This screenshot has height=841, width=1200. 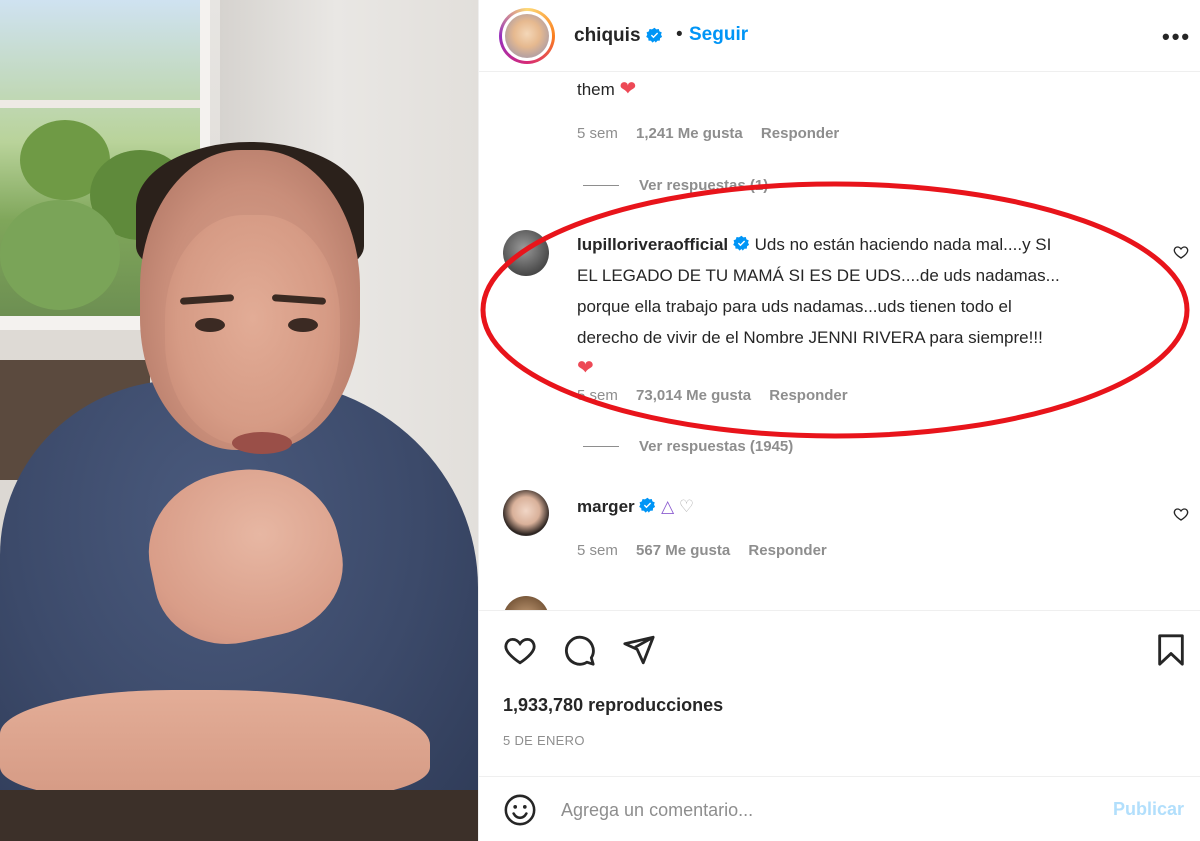 I want to click on person-eye-right, so click(x=303, y=325).